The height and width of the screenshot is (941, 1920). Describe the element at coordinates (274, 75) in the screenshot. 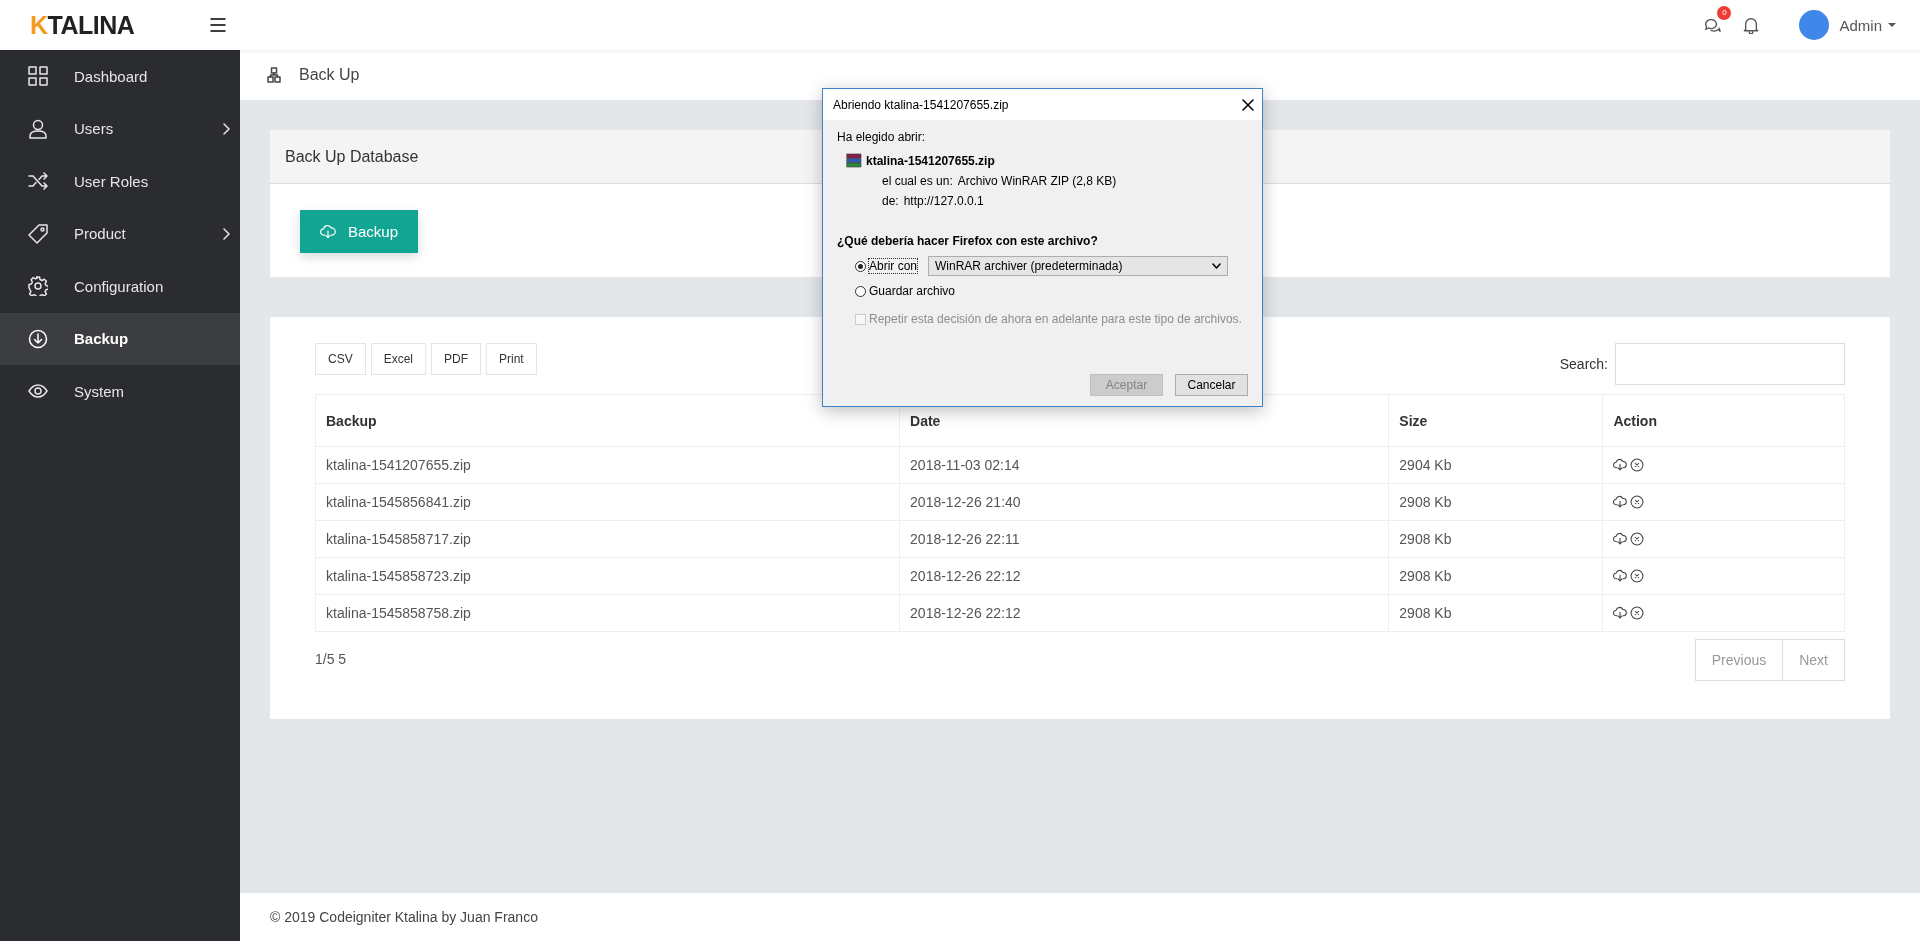

I see `sitemap-icon` at that location.